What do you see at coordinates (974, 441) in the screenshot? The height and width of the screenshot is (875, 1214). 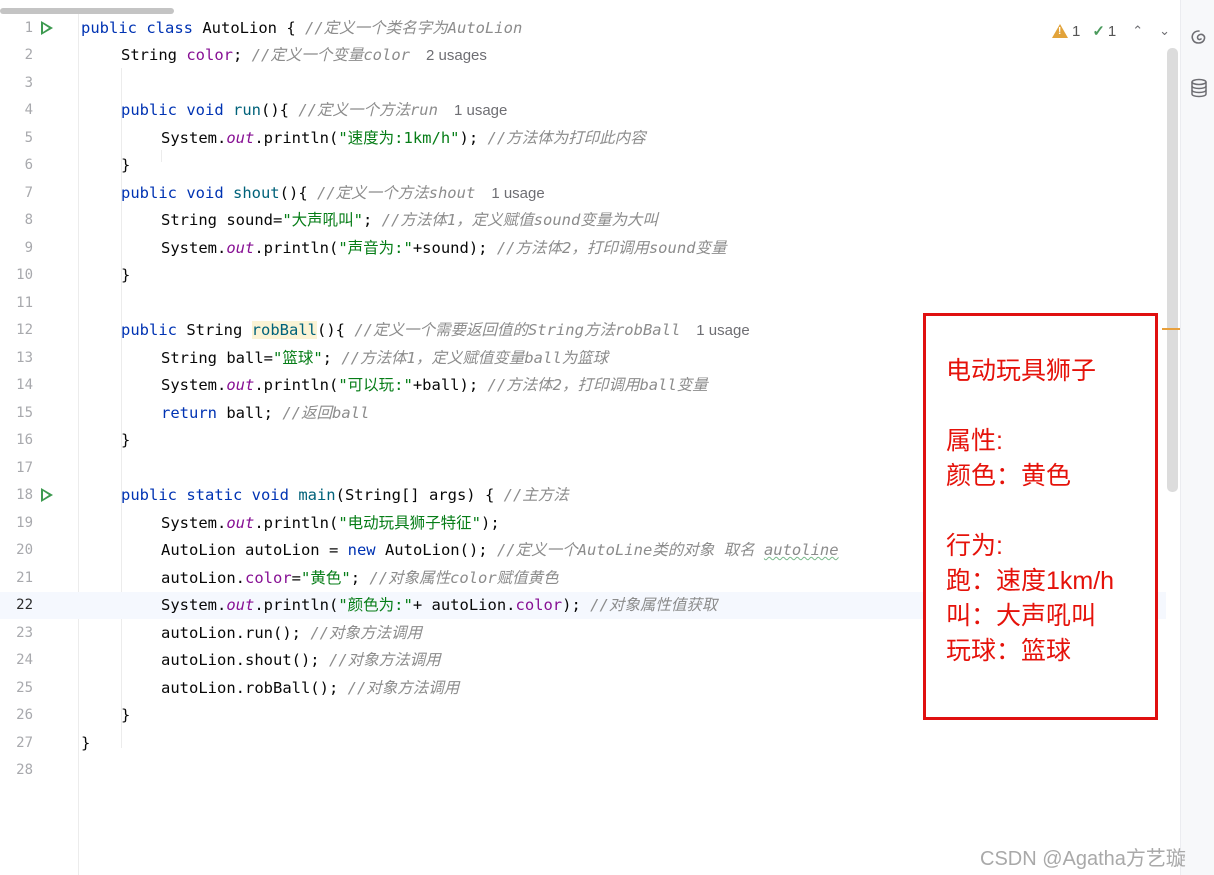 I see `annotation-attributes-heading: 属性:` at bounding box center [974, 441].